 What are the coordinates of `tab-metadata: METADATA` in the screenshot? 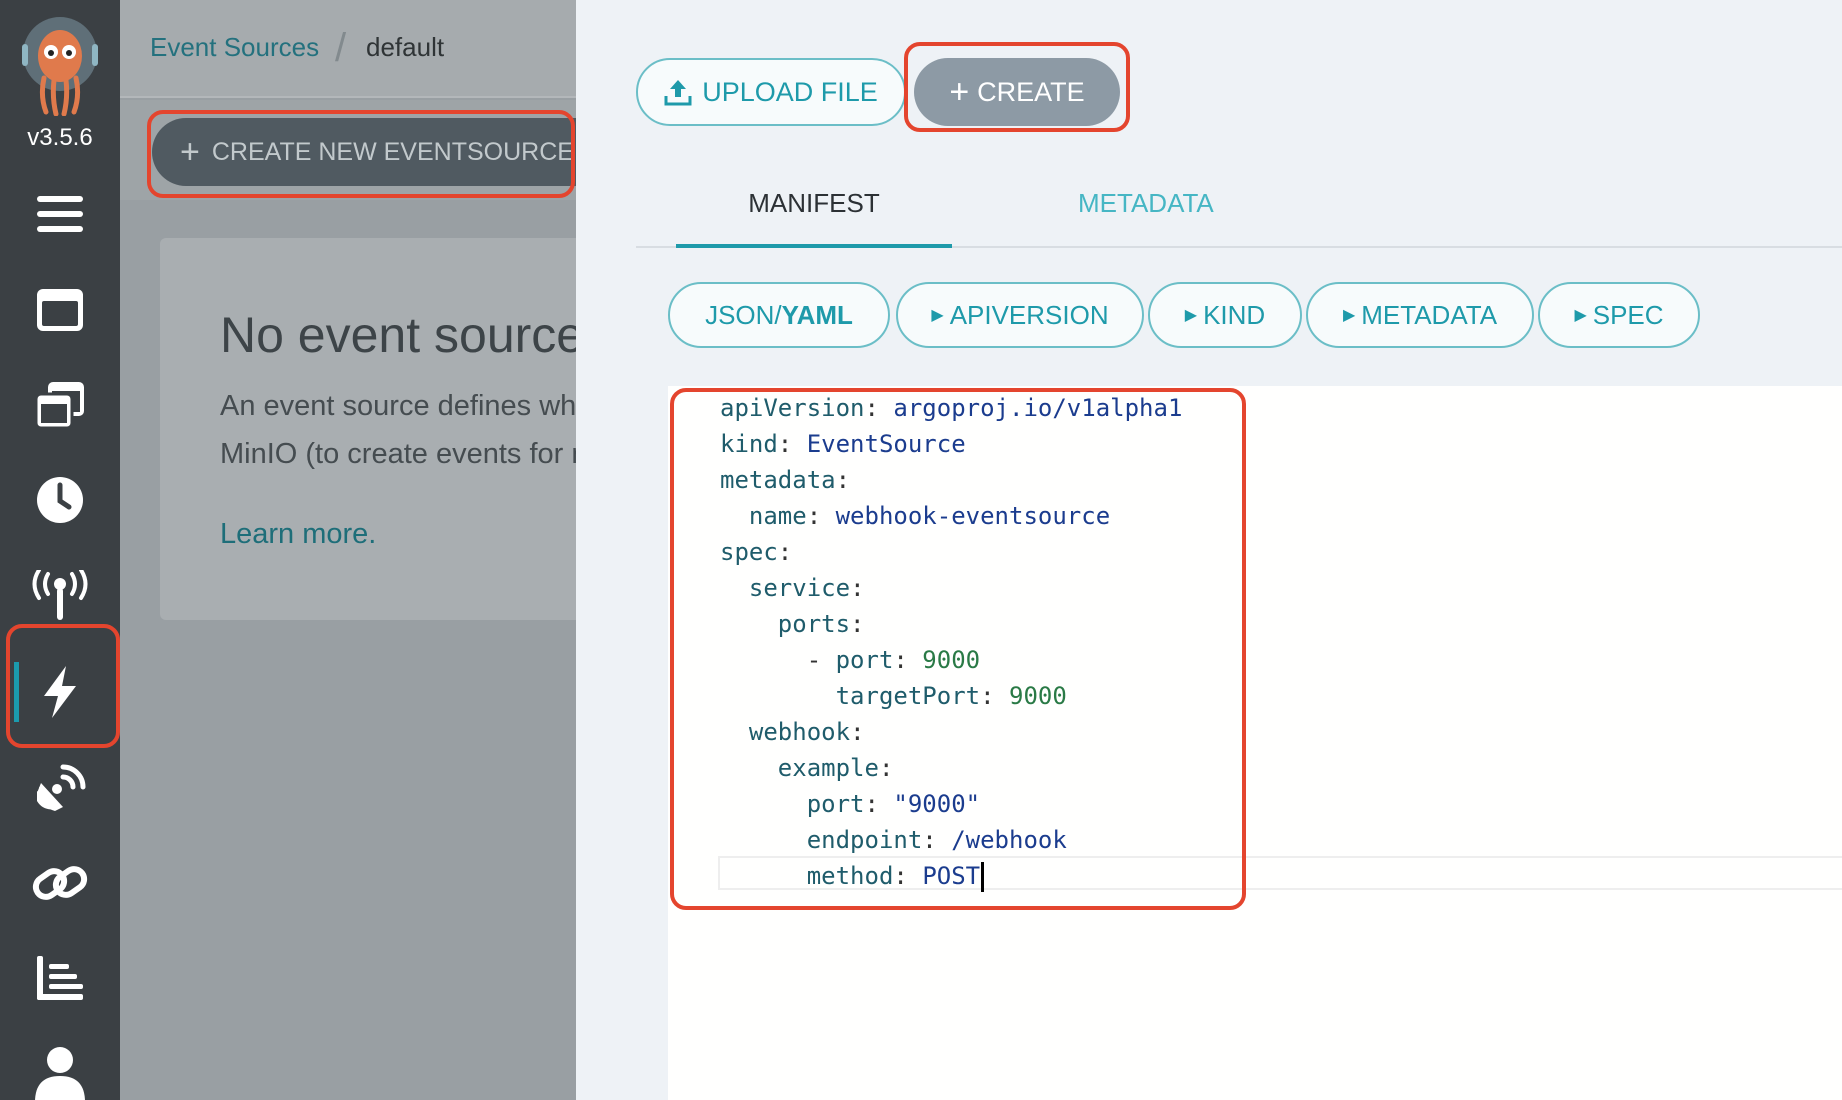 It's located at (1146, 203).